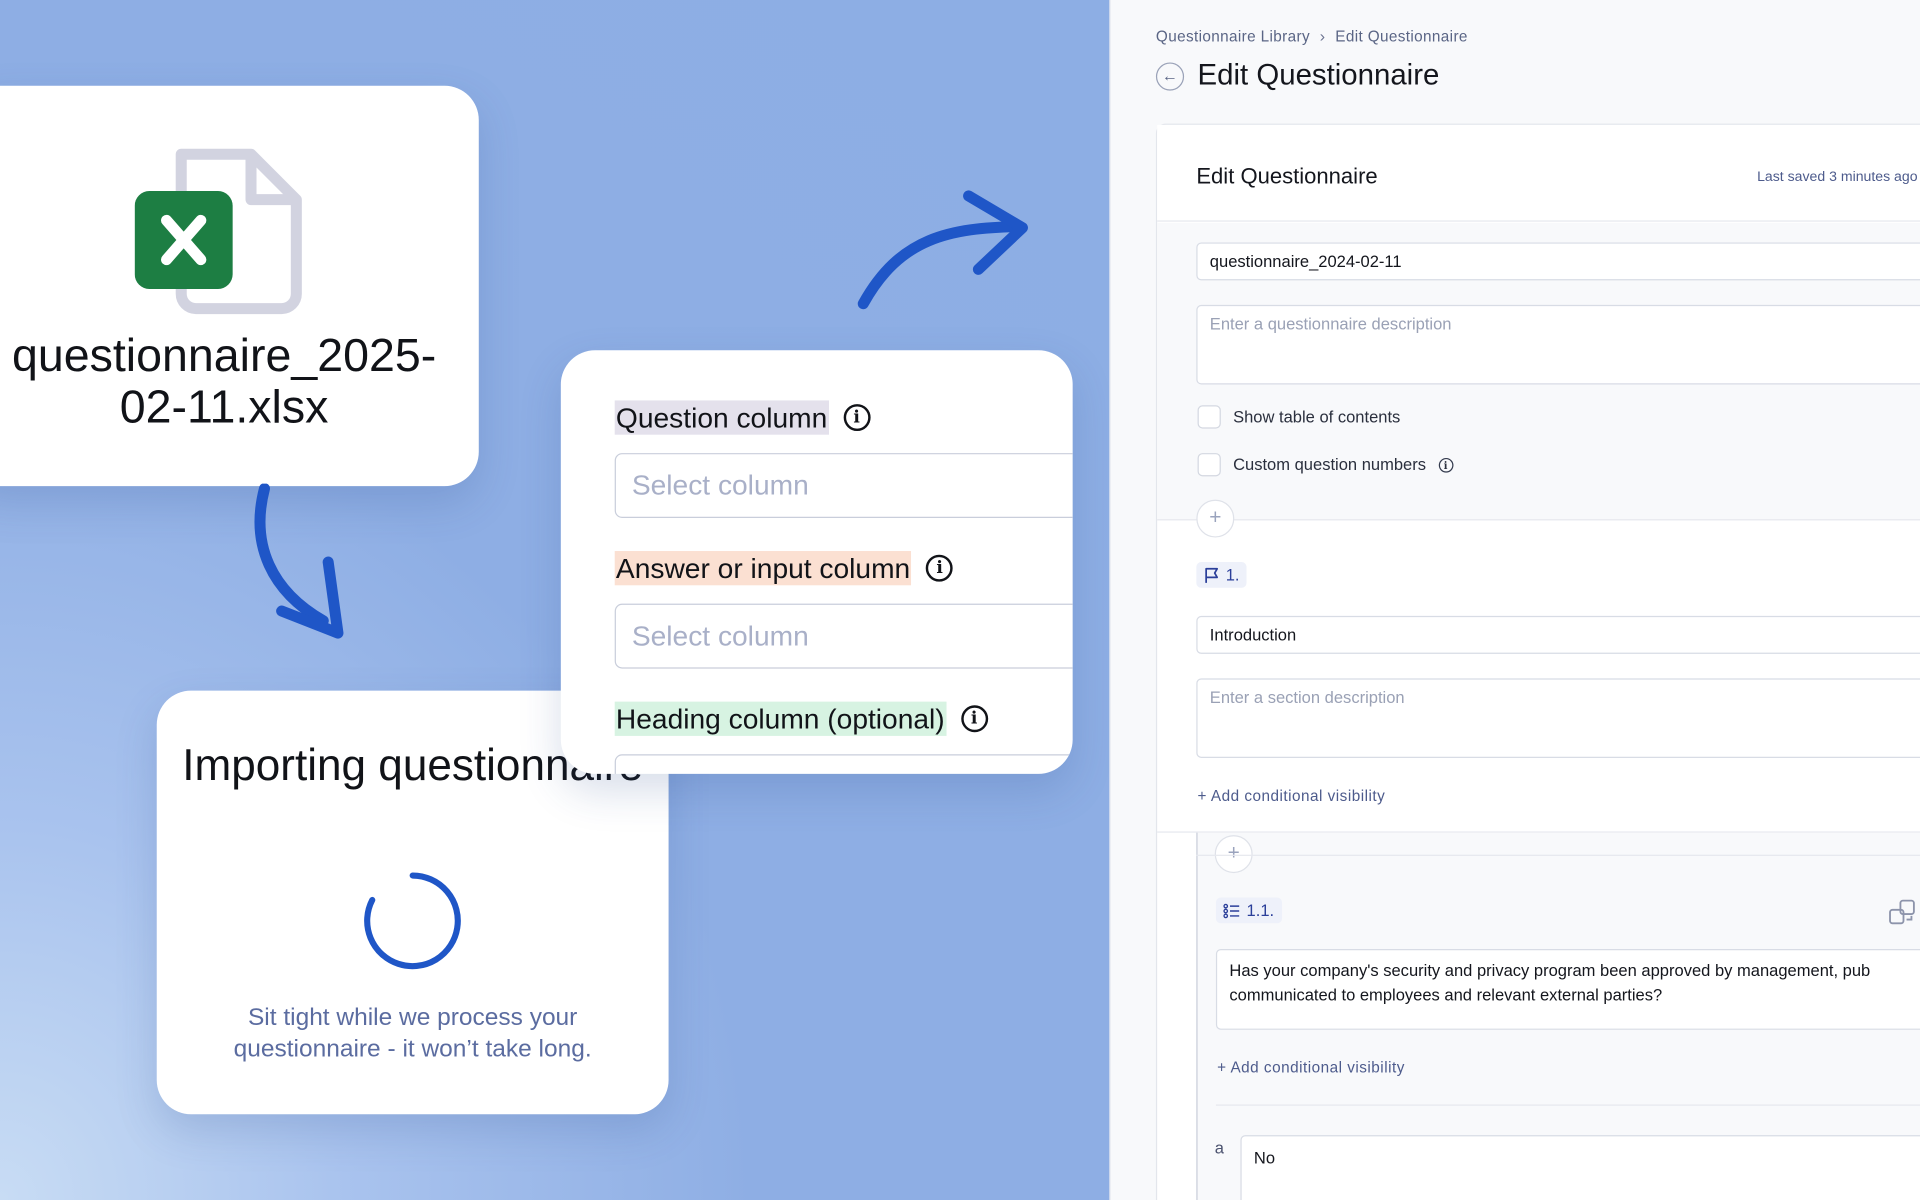  What do you see at coordinates (742, 417) in the screenshot?
I see `question-column-label: Question column i` at bounding box center [742, 417].